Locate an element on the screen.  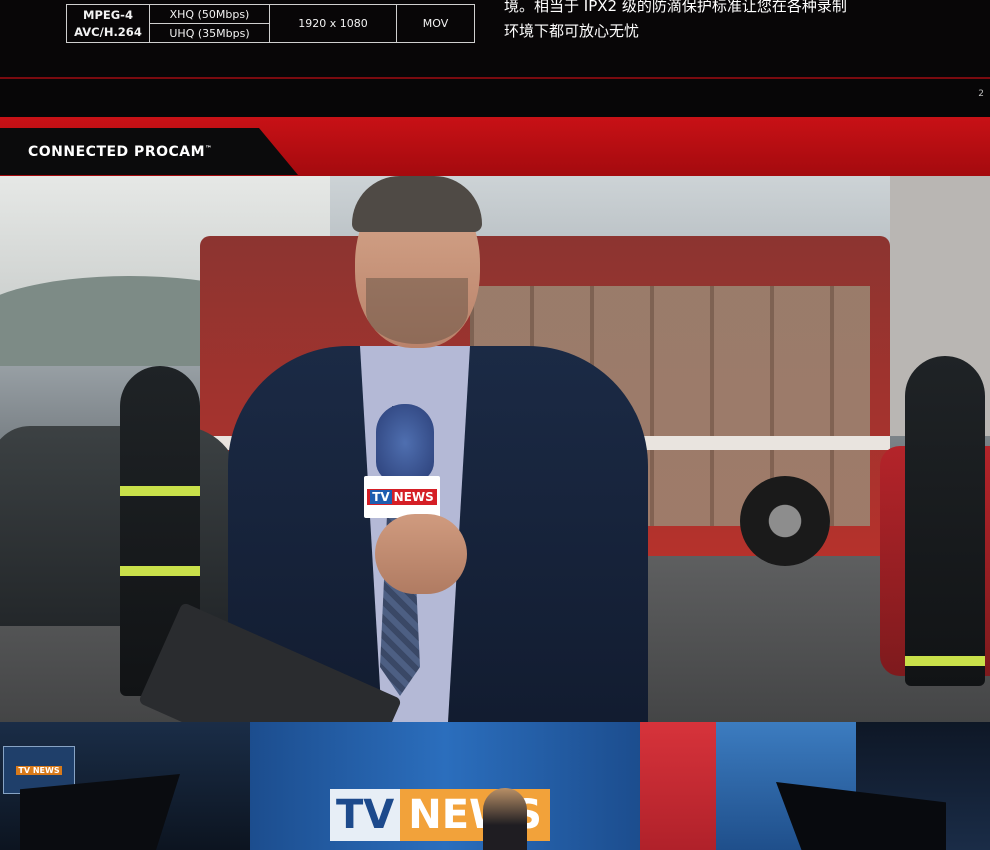
page-number: 2 is located at coordinates (981, 94).